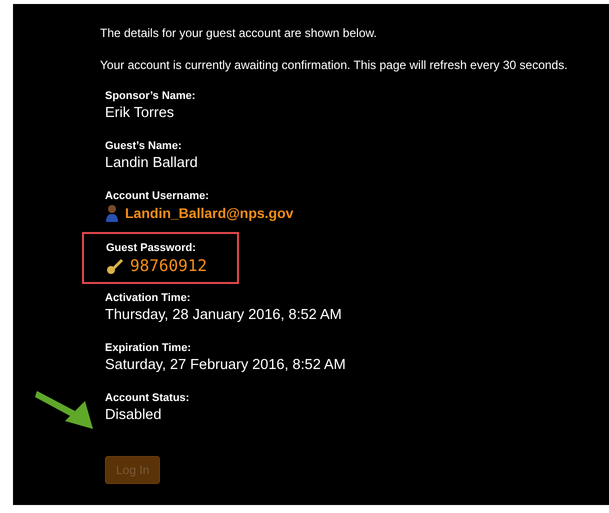 Image resolution: width=609 pixels, height=513 pixels. I want to click on field-value: Thursday, 28 January 2016, 8:52 AM, so click(224, 315).